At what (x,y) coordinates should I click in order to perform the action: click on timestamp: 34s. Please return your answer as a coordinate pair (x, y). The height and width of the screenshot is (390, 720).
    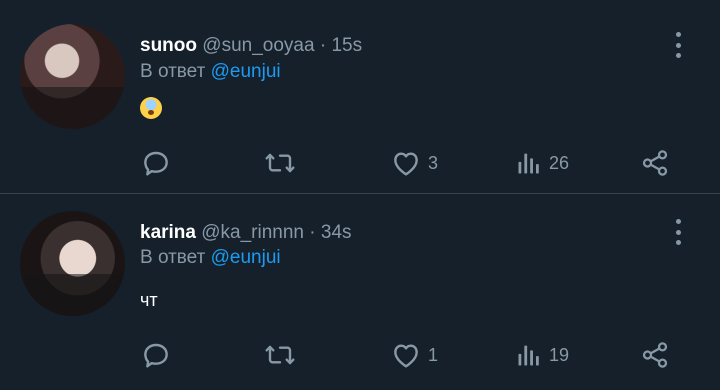
    Looking at the image, I should click on (336, 232).